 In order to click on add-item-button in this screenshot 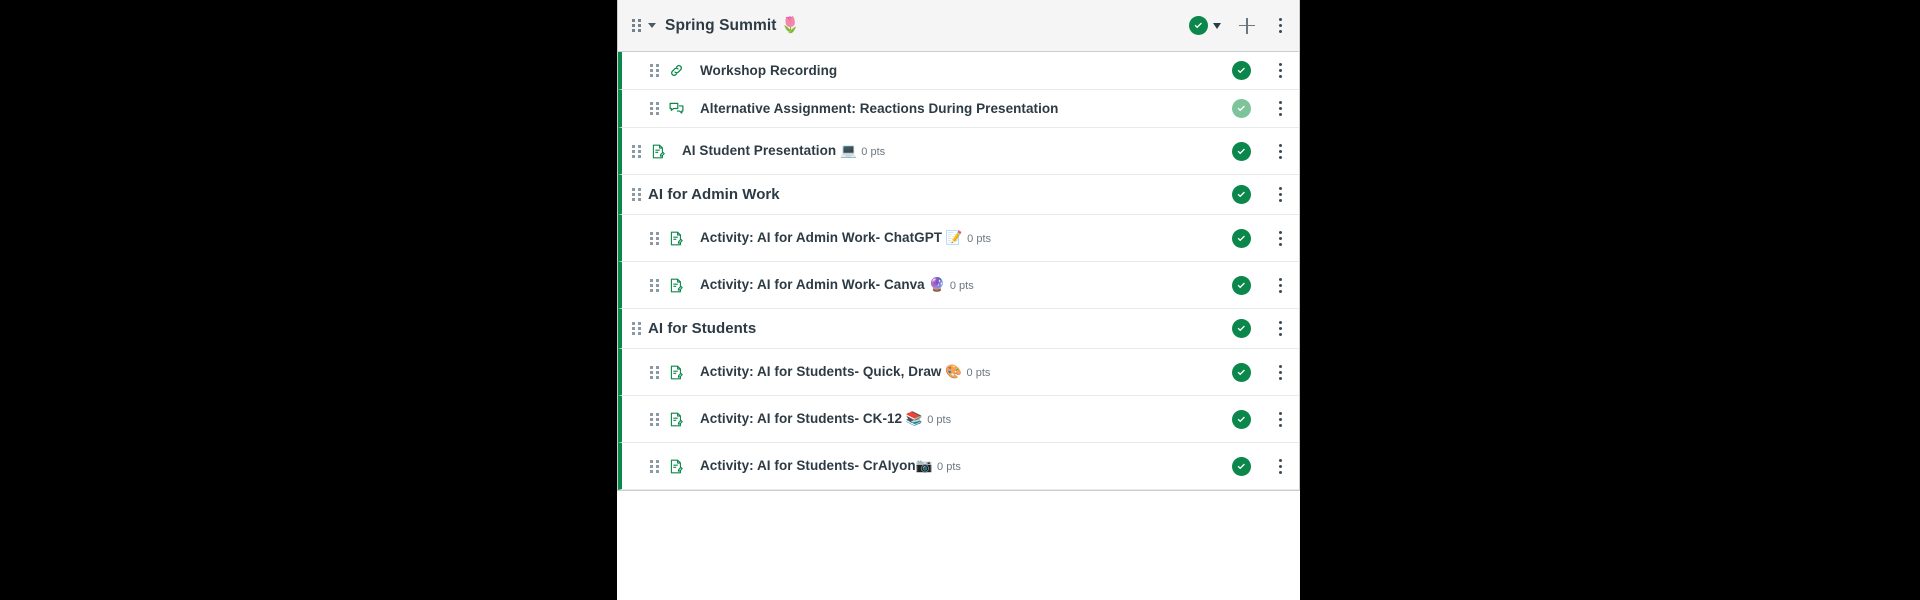, I will do `click(1247, 25)`.